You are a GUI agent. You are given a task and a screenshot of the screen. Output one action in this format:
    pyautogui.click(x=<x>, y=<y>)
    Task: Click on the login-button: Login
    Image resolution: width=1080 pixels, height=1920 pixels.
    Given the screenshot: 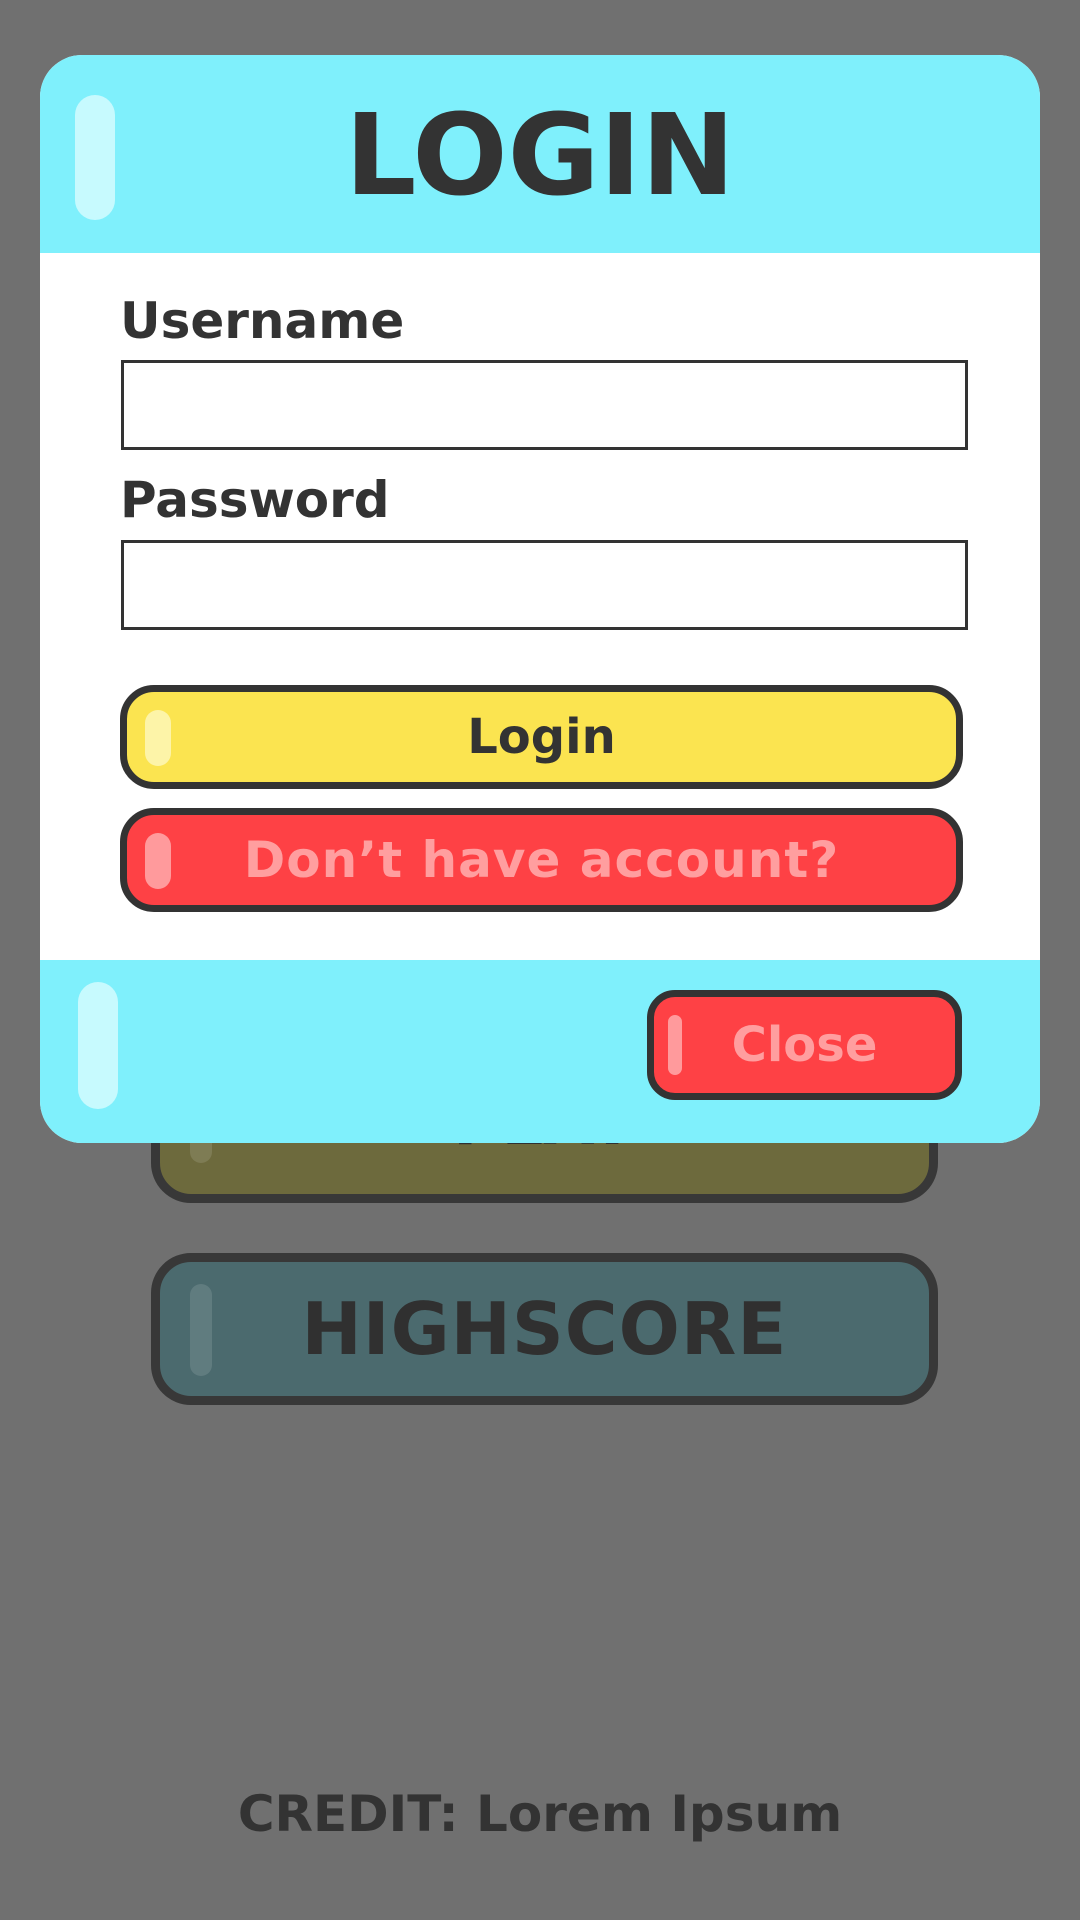 What is the action you would take?
    pyautogui.click(x=541, y=737)
    